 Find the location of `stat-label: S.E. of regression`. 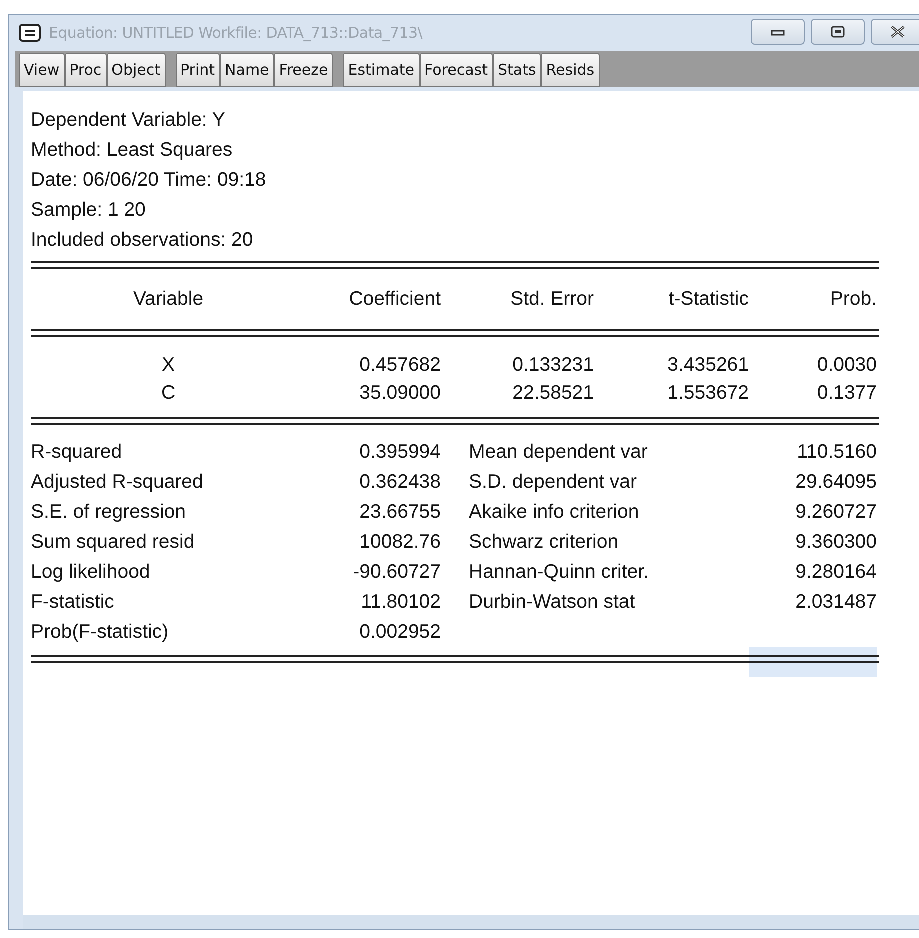

stat-label: S.E. of regression is located at coordinates (109, 512).